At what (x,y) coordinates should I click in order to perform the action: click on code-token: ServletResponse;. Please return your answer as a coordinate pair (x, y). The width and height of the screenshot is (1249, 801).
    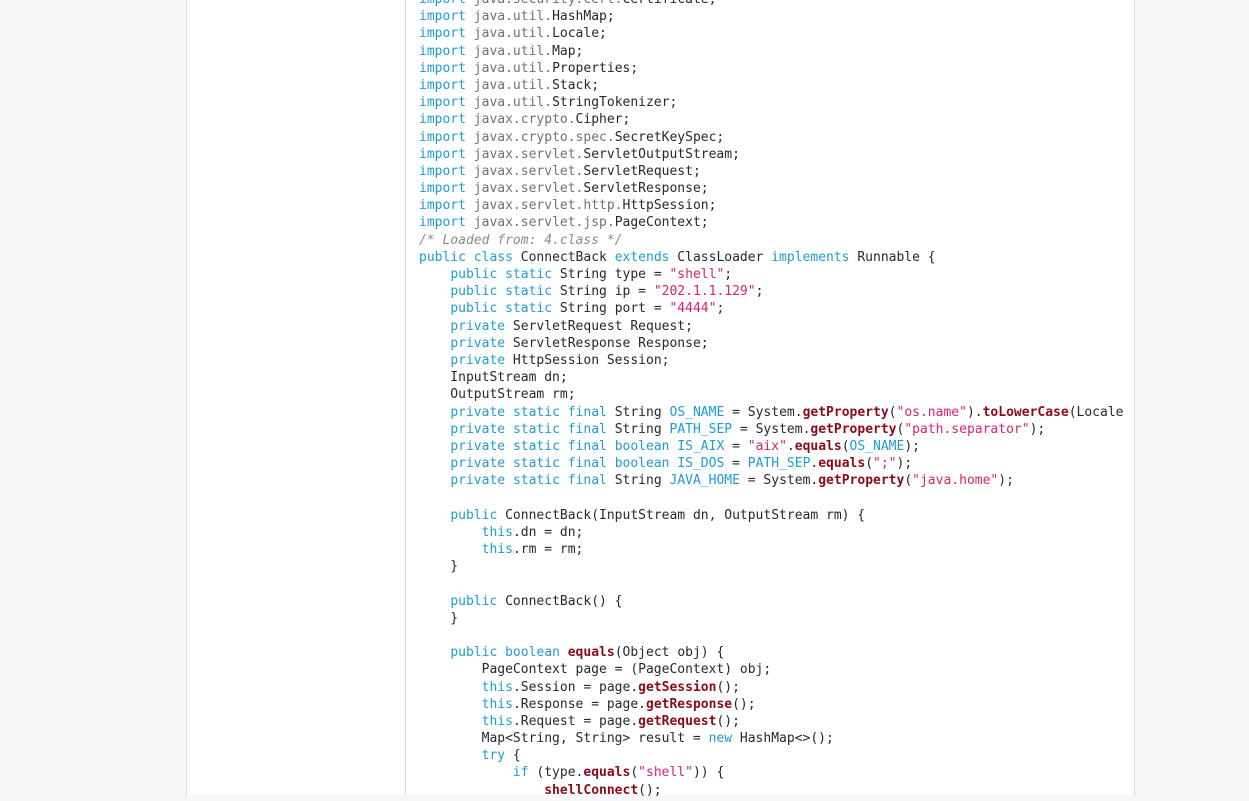
    Looking at the image, I should click on (646, 189).